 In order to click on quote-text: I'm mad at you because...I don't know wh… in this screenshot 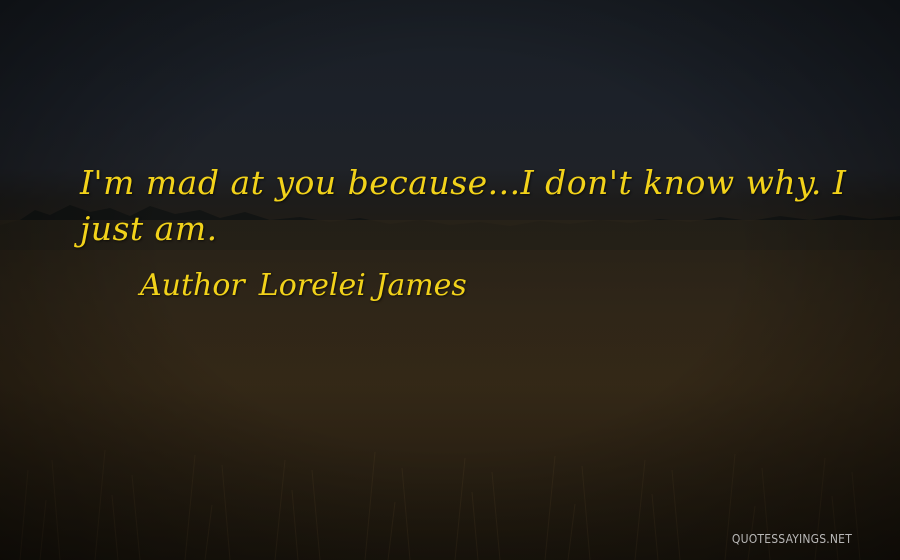, I will do `click(463, 205)`.